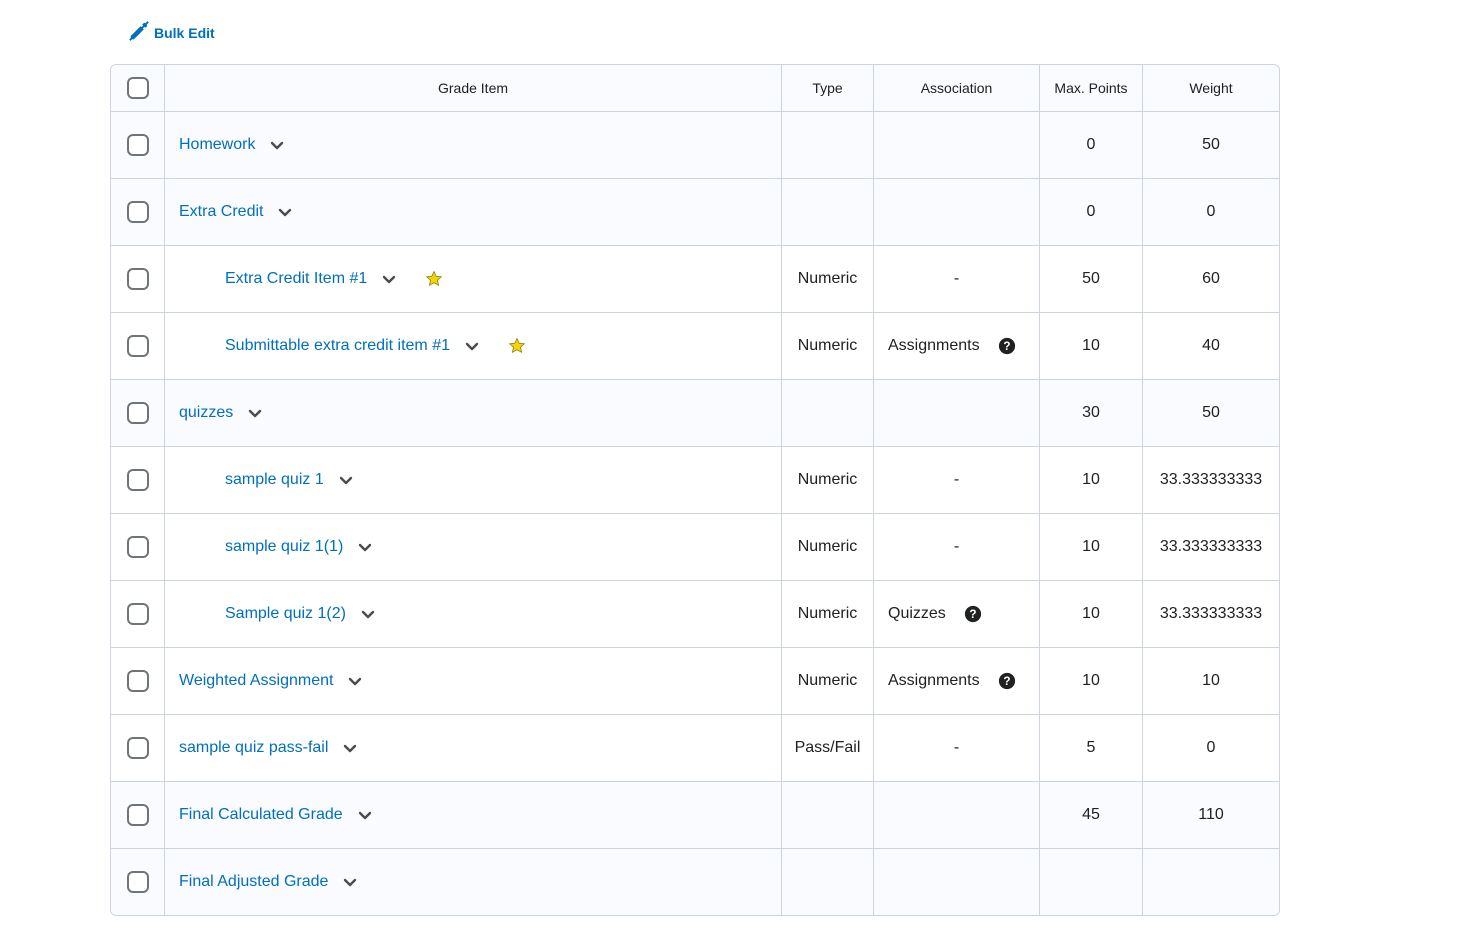 The width and height of the screenshot is (1469, 932). What do you see at coordinates (139, 32) in the screenshot?
I see `pencil-icon` at bounding box center [139, 32].